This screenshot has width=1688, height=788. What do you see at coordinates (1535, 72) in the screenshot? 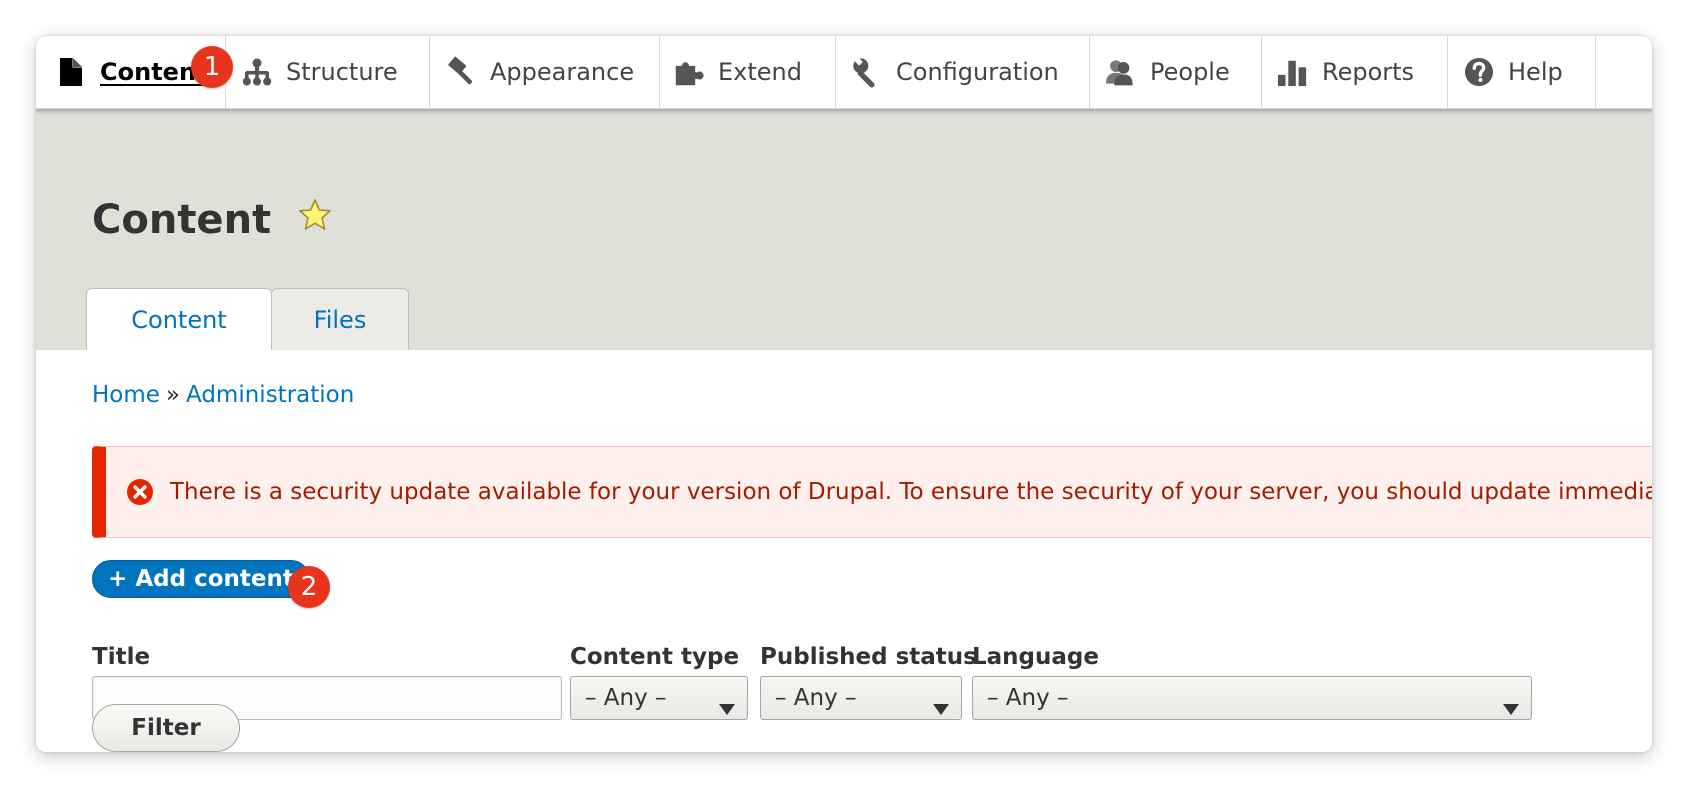
I see `toolbar-label-help: Help` at bounding box center [1535, 72].